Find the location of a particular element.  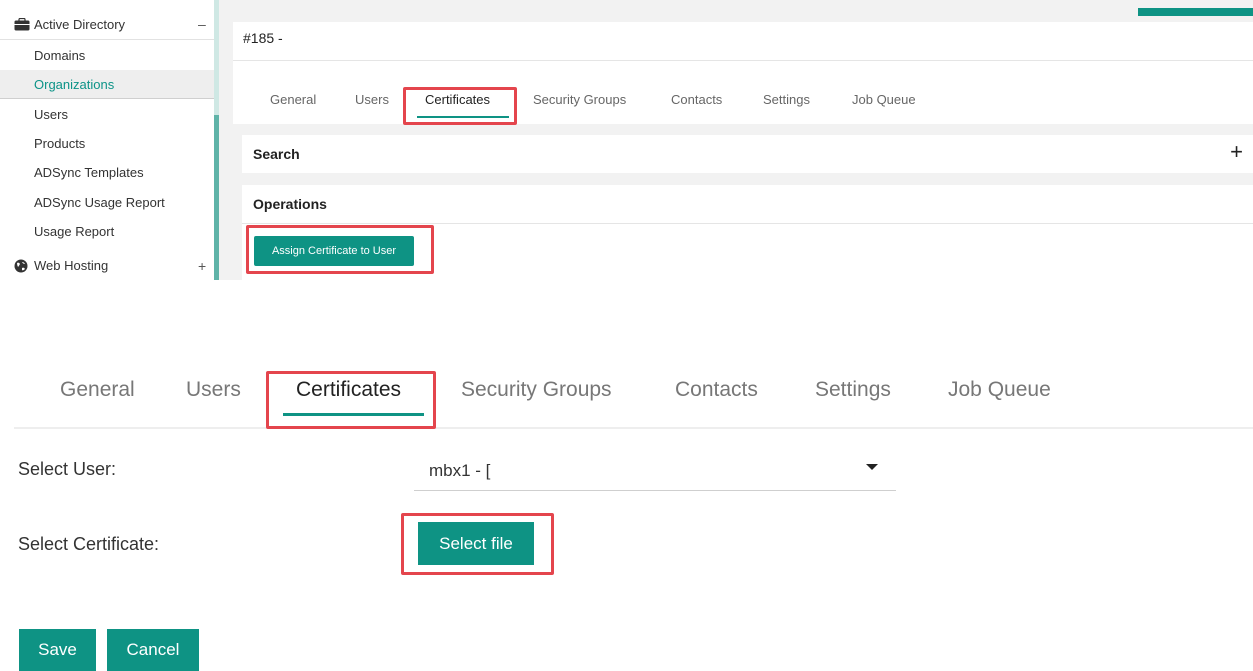

sidebar-item-organizations: Organizations is located at coordinates (109, 84).